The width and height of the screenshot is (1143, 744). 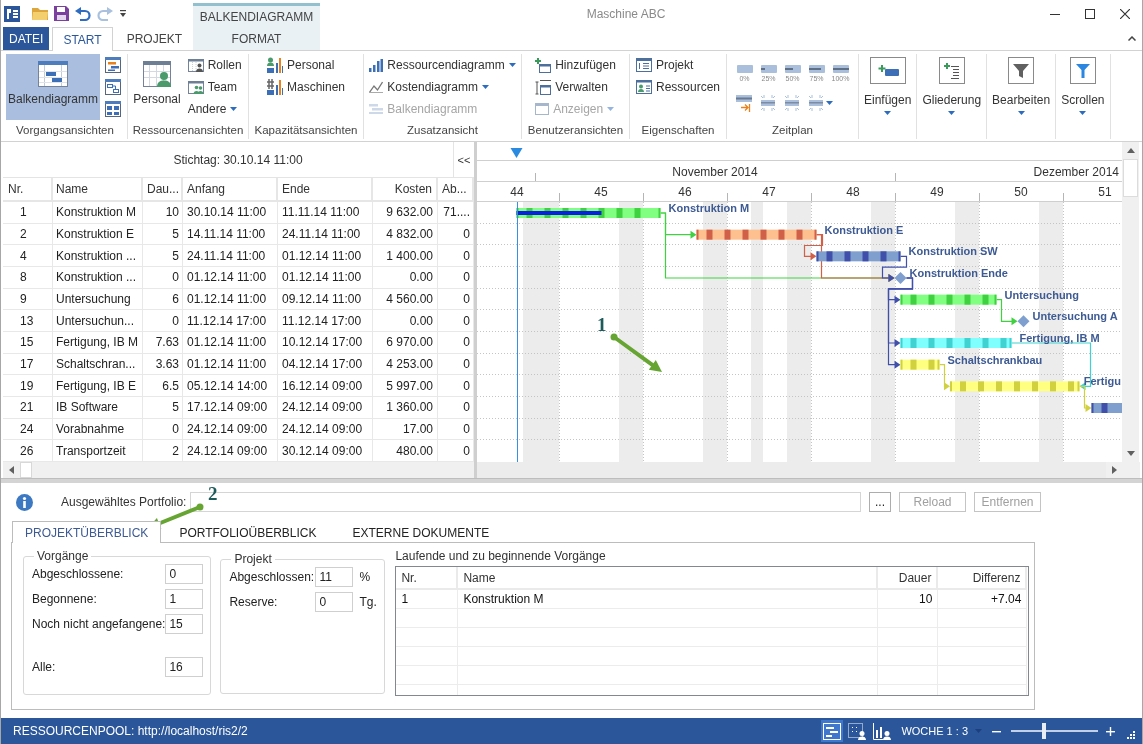 I want to click on app-icon, so click(x=12, y=13).